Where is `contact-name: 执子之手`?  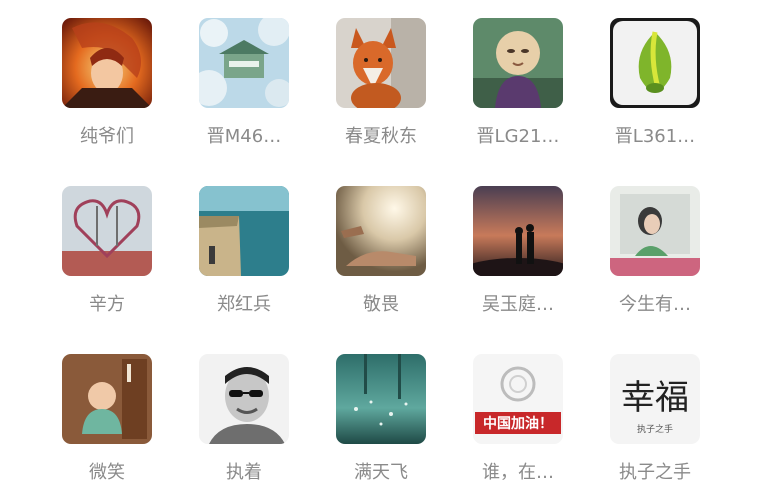
contact-name: 执子之手 is located at coordinates (655, 472).